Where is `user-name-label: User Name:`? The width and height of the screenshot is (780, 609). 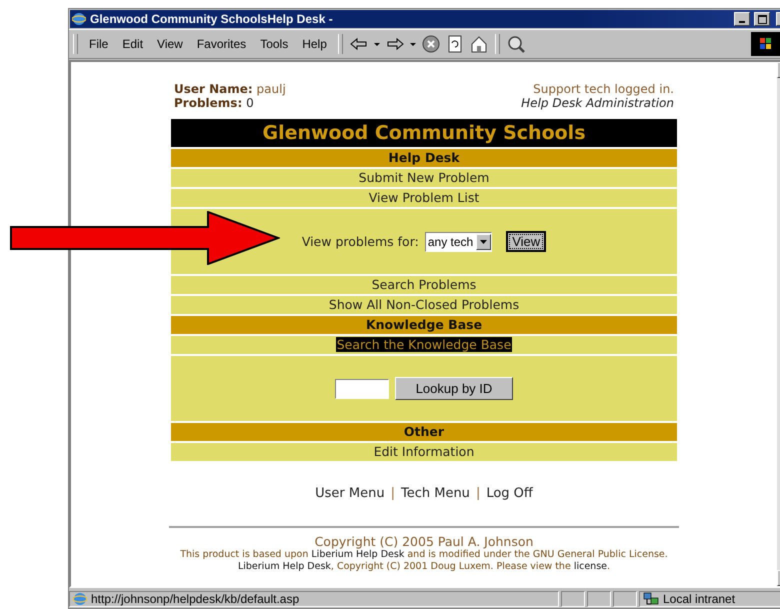
user-name-label: User Name: is located at coordinates (213, 89).